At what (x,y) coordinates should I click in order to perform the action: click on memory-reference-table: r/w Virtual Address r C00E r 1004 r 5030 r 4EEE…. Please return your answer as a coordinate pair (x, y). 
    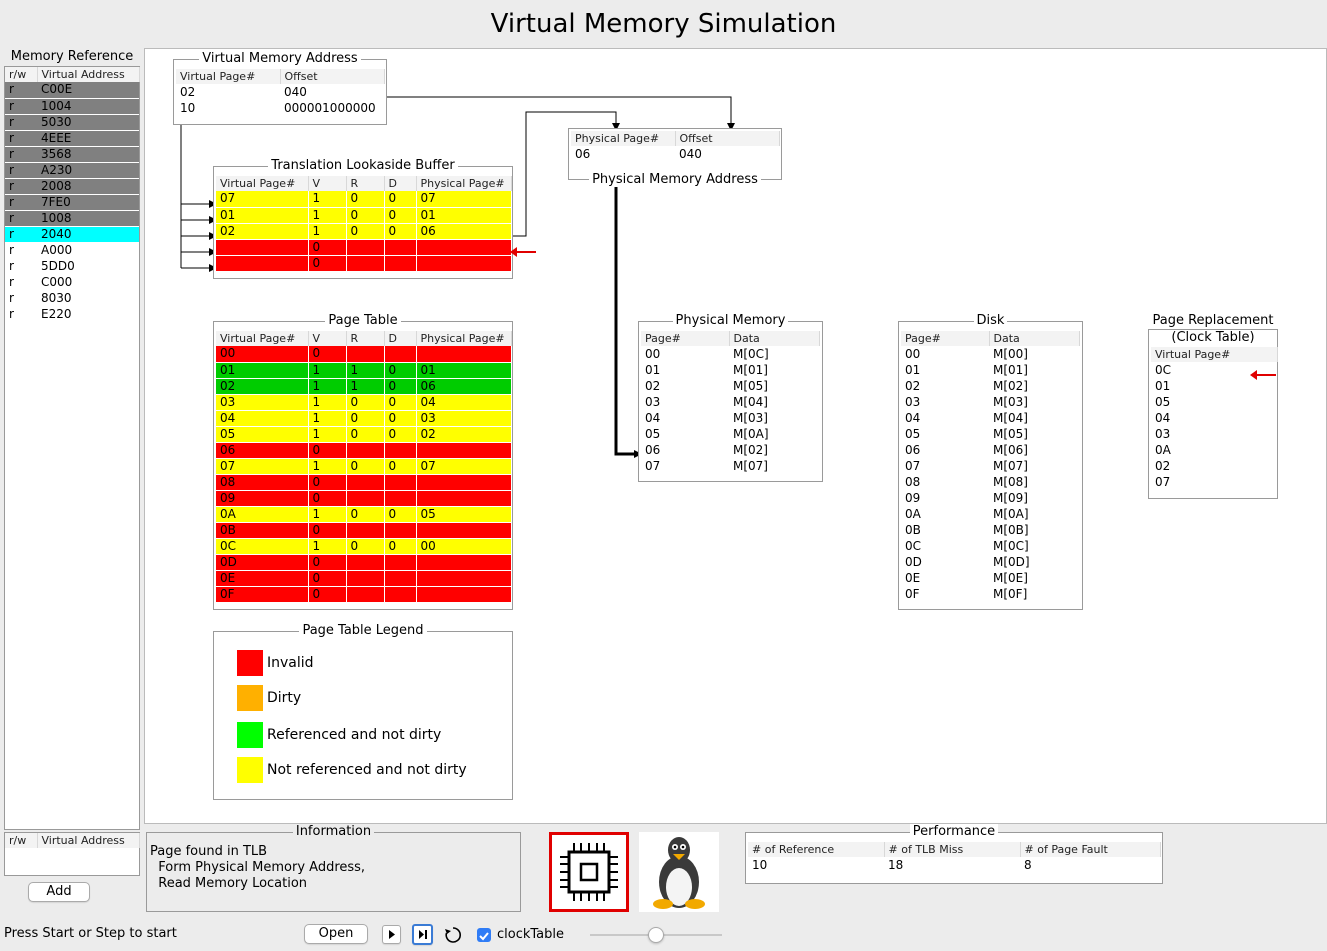
    Looking at the image, I should click on (72, 195).